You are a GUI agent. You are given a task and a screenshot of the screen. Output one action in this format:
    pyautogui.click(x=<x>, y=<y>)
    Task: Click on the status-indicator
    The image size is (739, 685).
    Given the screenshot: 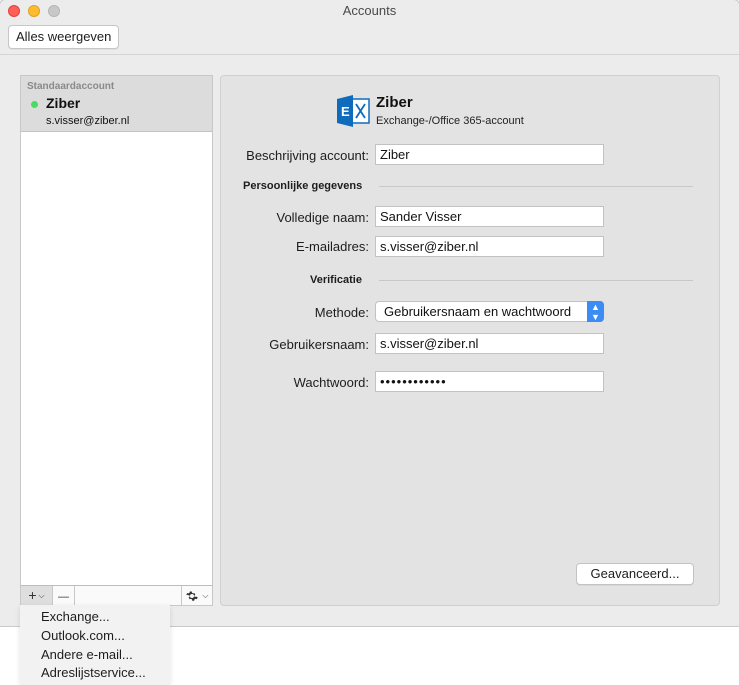 What is the action you would take?
    pyautogui.click(x=34, y=104)
    